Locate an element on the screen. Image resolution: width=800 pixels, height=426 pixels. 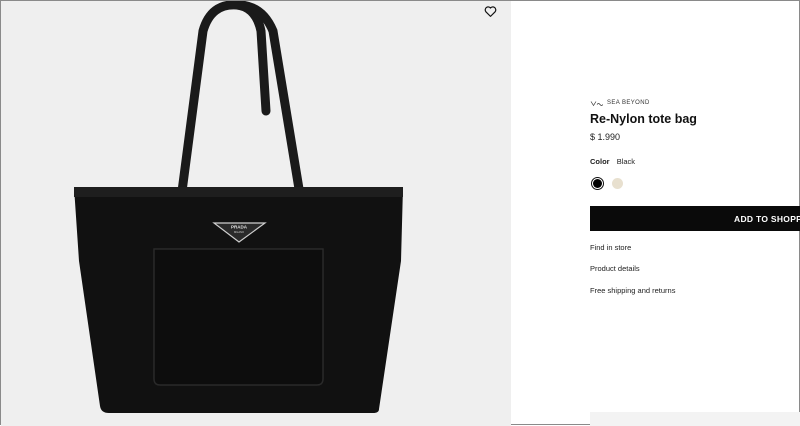
shipping-returns-link: Free shipping and returns is located at coordinates (632, 290).